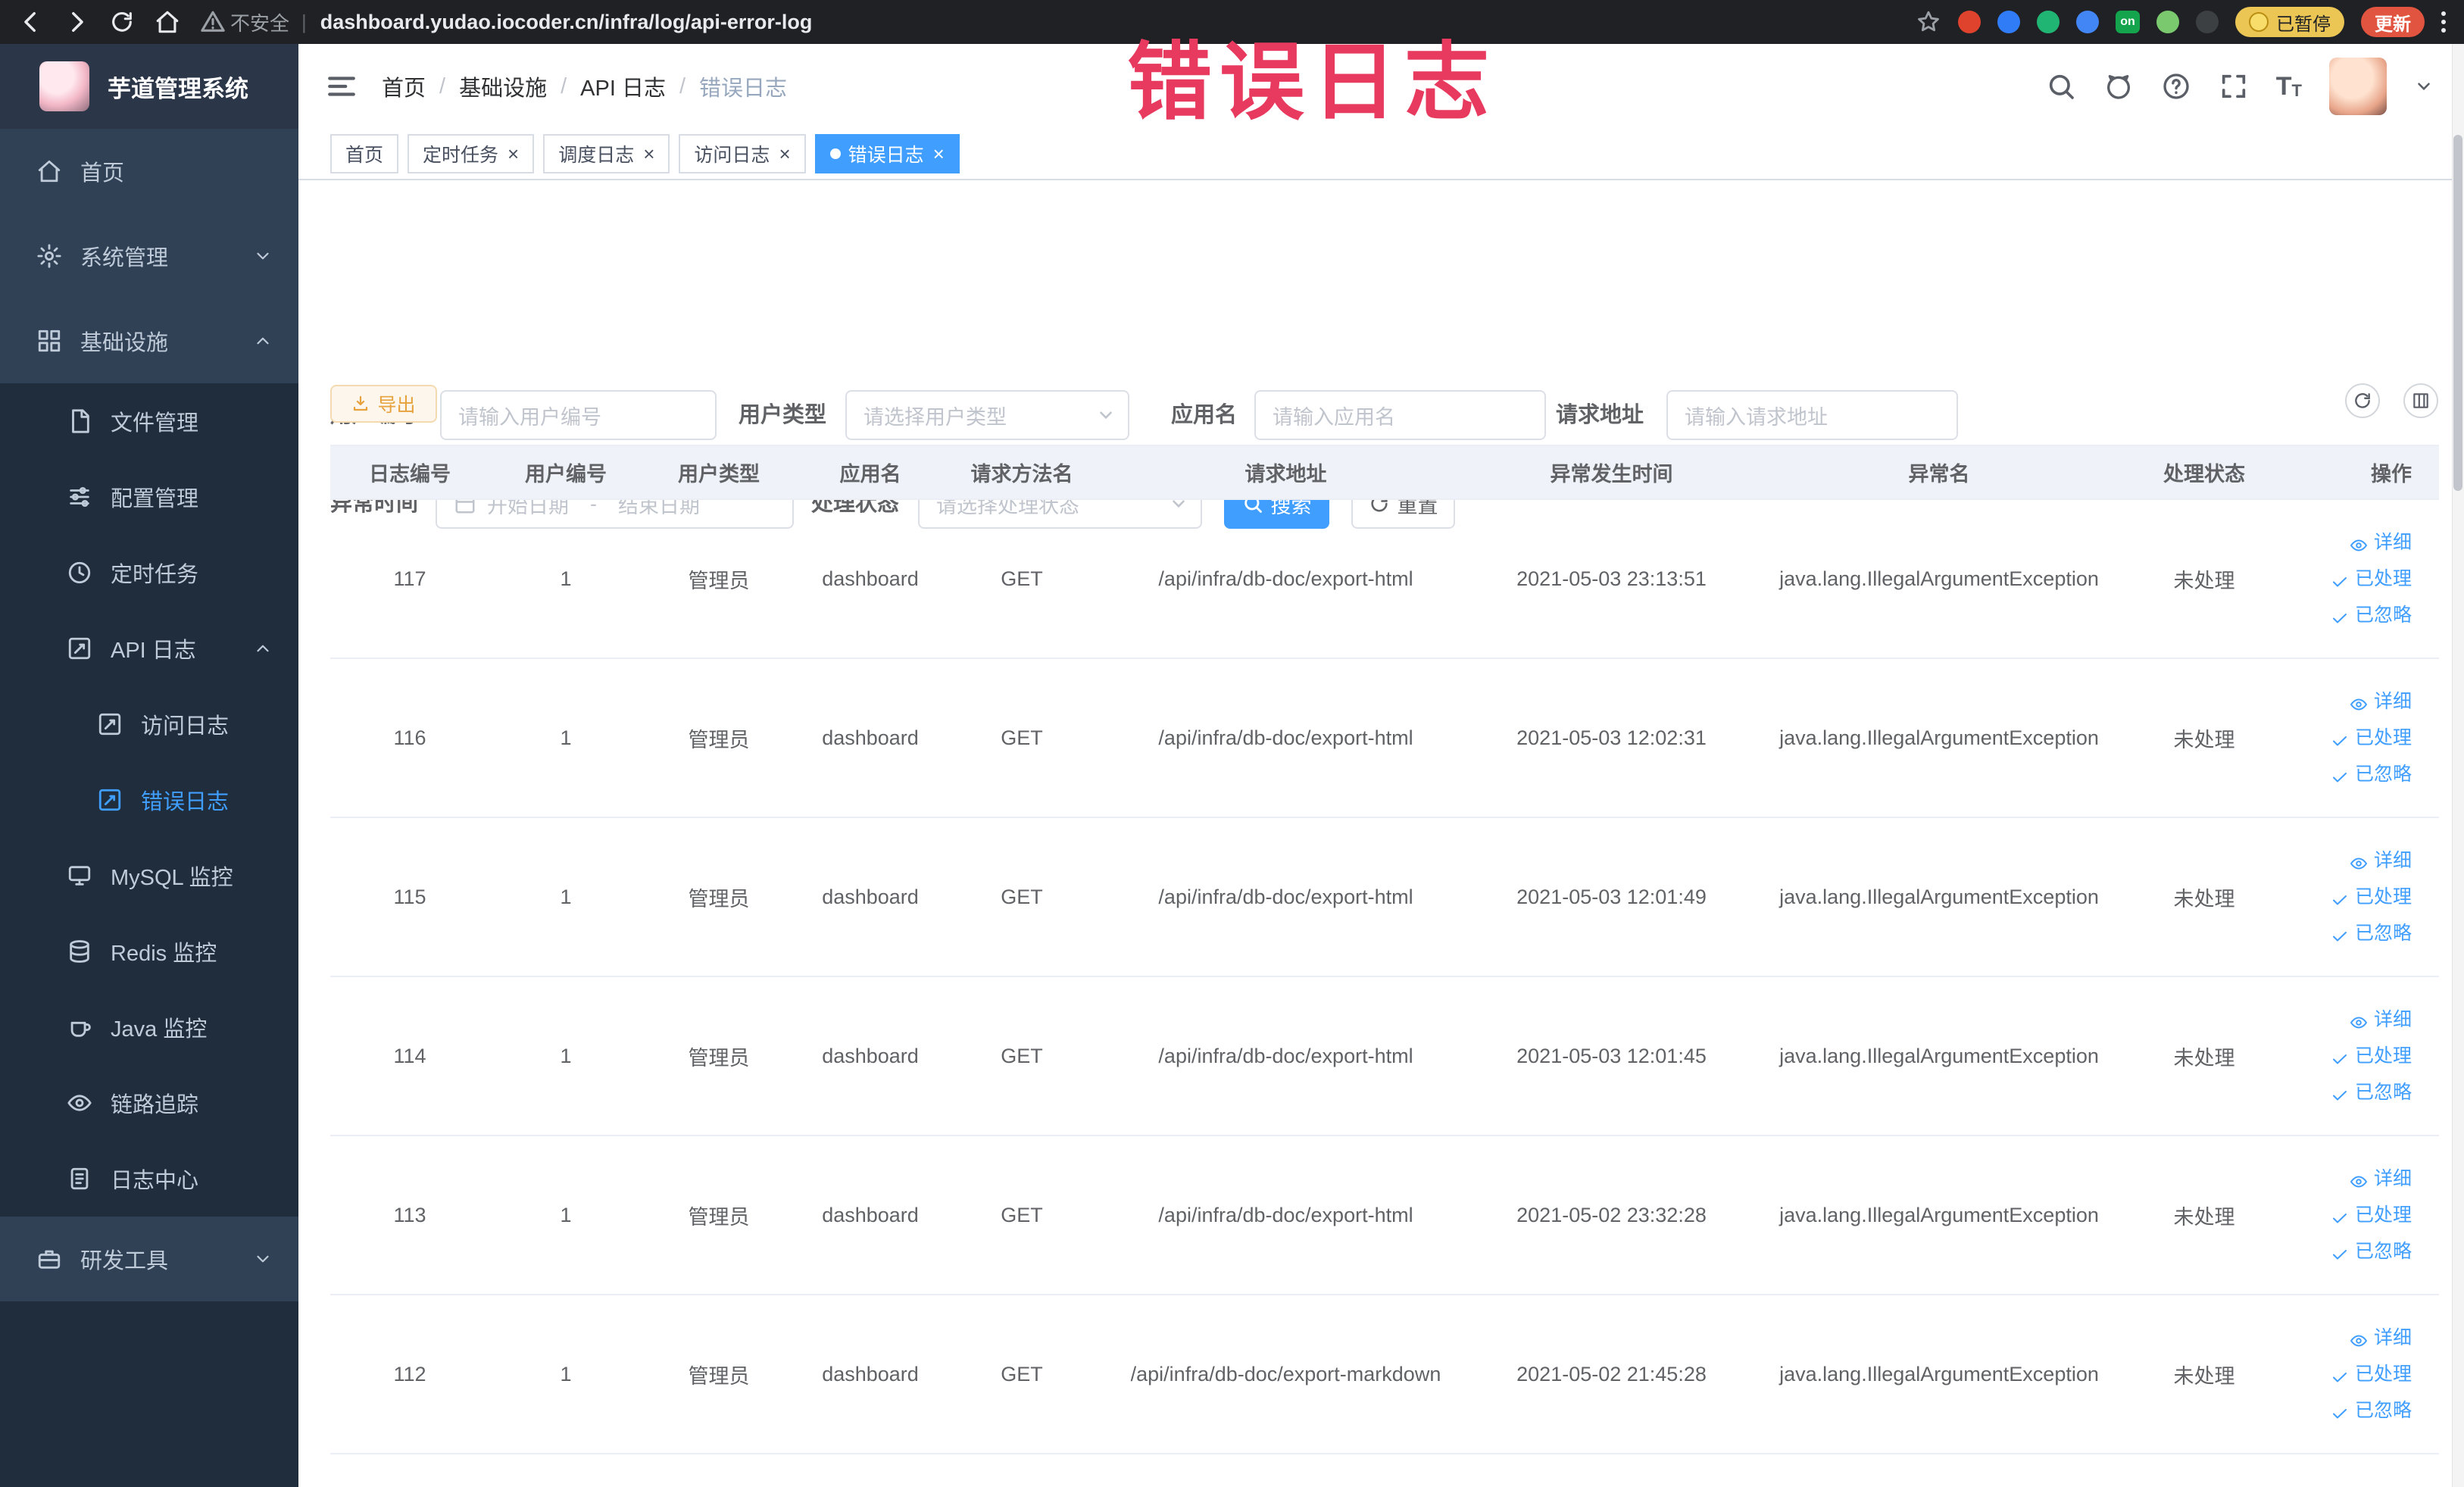 This screenshot has width=2464, height=1487. What do you see at coordinates (2289, 22) in the screenshot?
I see `paused-badge: 已暂停` at bounding box center [2289, 22].